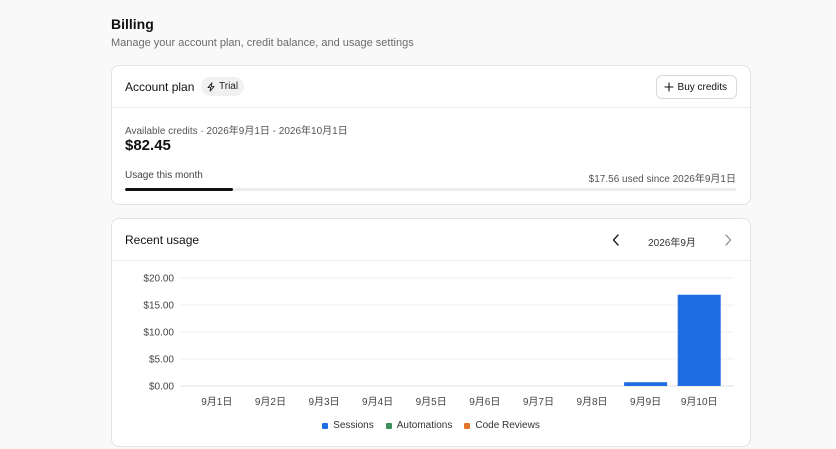 The width and height of the screenshot is (836, 449). Describe the element at coordinates (216, 402) in the screenshot. I see `x-tick-label: 9月1日` at that location.